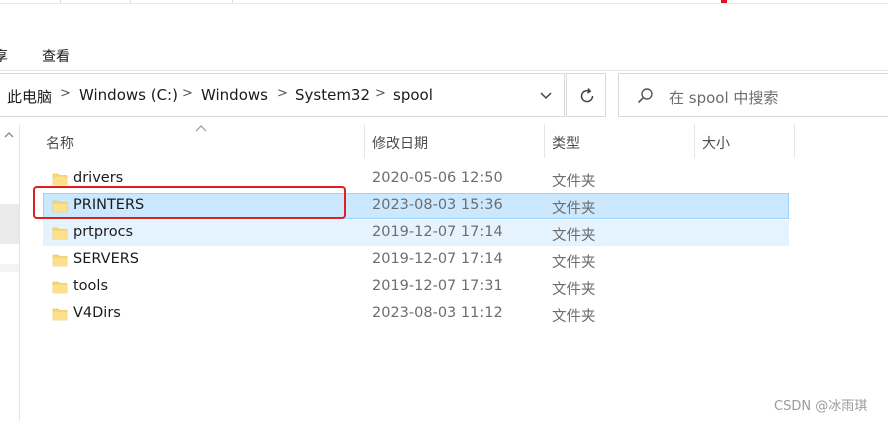 The width and height of the screenshot is (888, 421). What do you see at coordinates (454, 141) in the screenshot?
I see `column-header-date: 修改日期` at bounding box center [454, 141].